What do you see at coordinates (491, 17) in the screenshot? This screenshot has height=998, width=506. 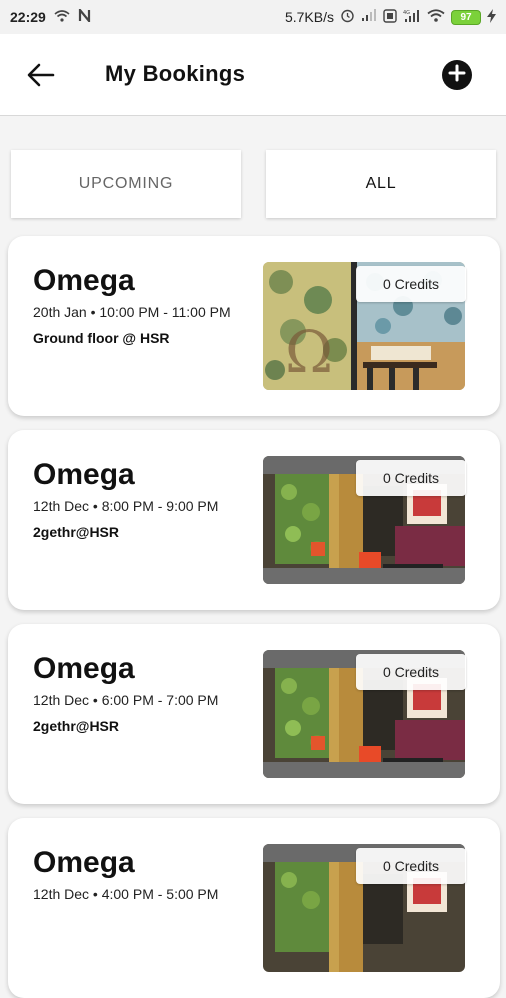 I see `charging-icon` at bounding box center [491, 17].